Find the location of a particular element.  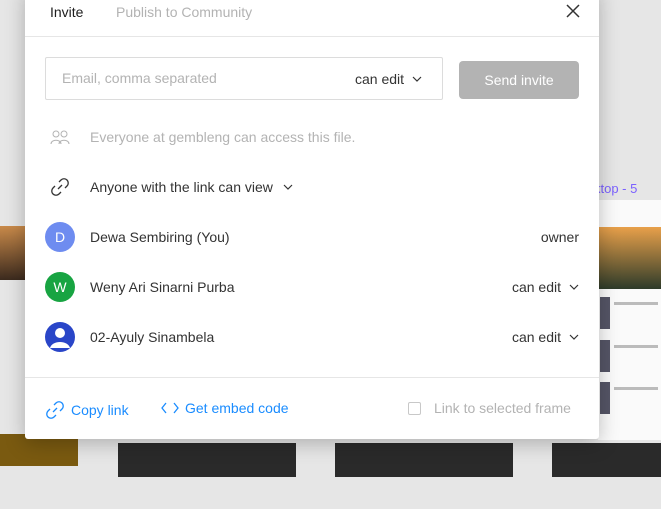

user-icon is located at coordinates (60, 338).